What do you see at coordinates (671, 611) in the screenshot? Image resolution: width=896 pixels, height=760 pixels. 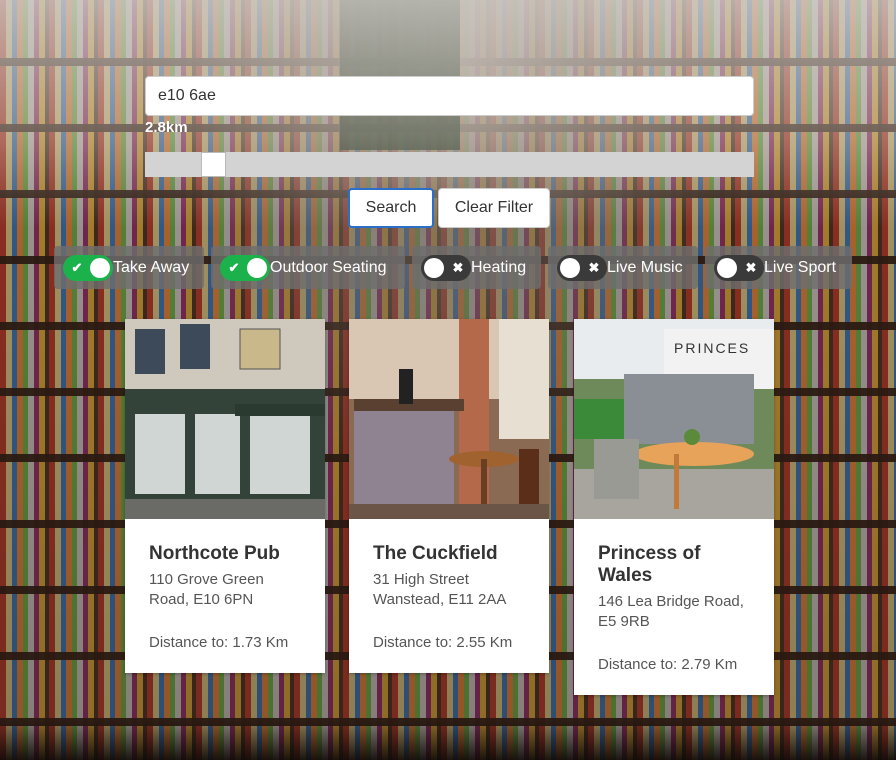 I see `pub-address: 146 Lea Bridge Road, E5 9RB` at bounding box center [671, 611].